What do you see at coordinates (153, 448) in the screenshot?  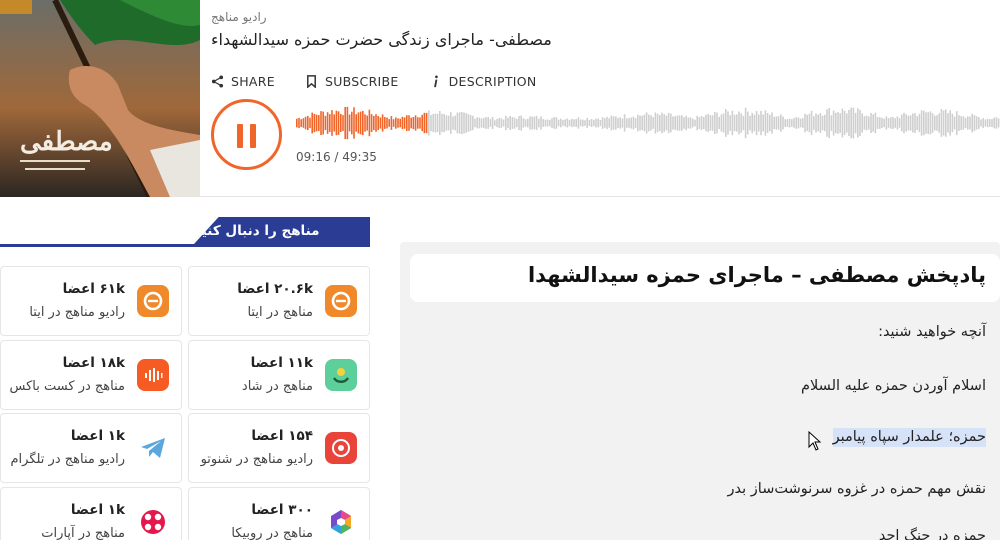 I see `telegram-icon` at bounding box center [153, 448].